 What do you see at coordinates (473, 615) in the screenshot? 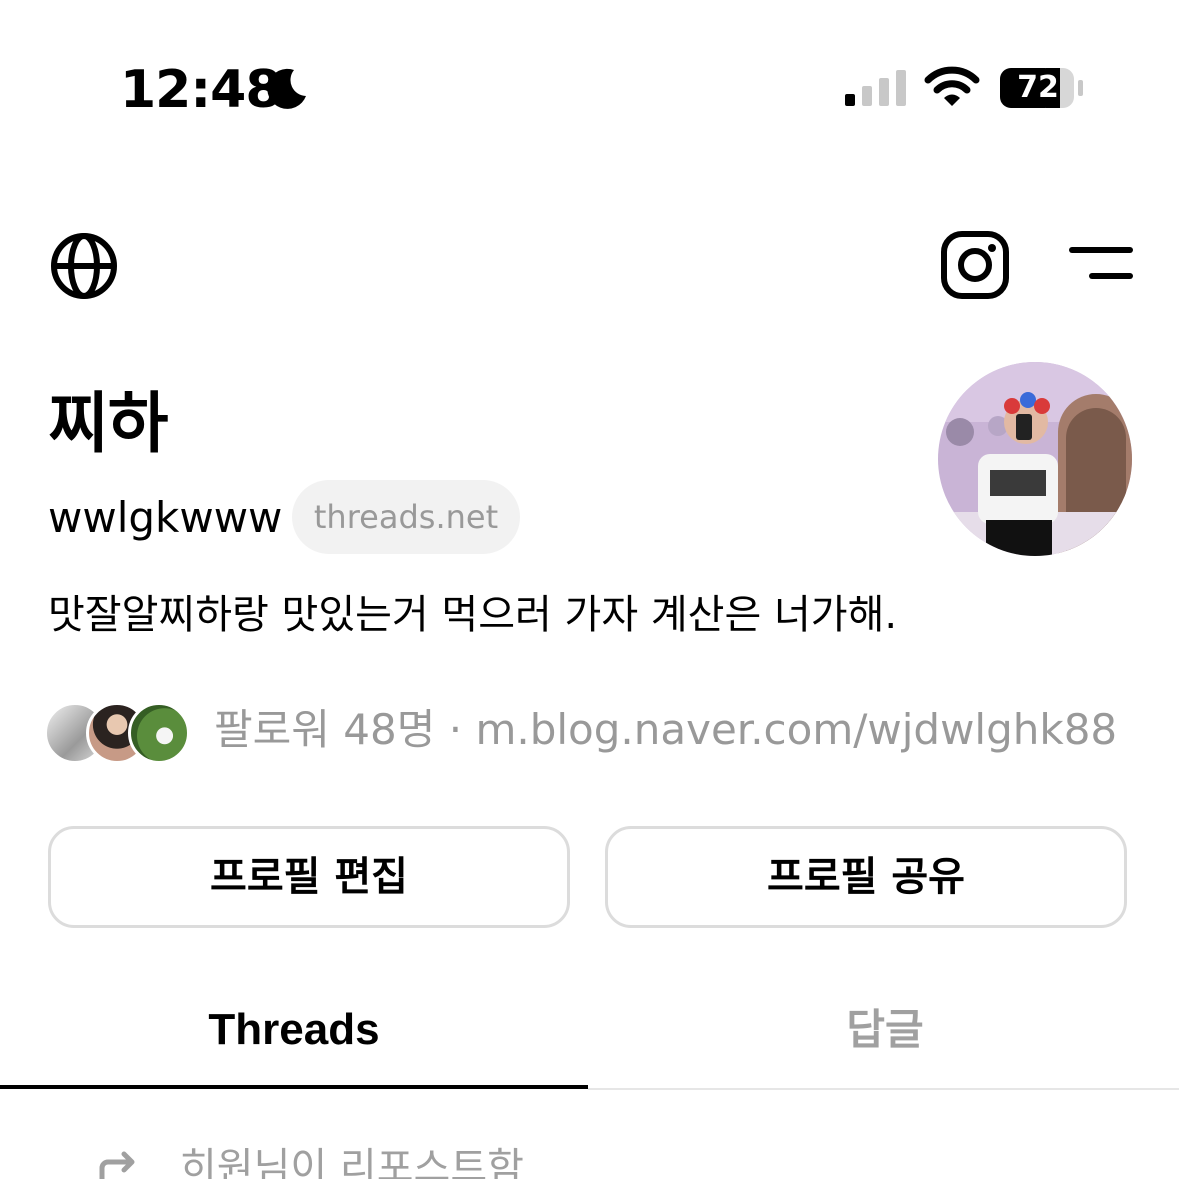
I see `profile-bio: 맛잘알찌하랑 맛있는거 먹으러 가자 계산은 너가해.` at bounding box center [473, 615].